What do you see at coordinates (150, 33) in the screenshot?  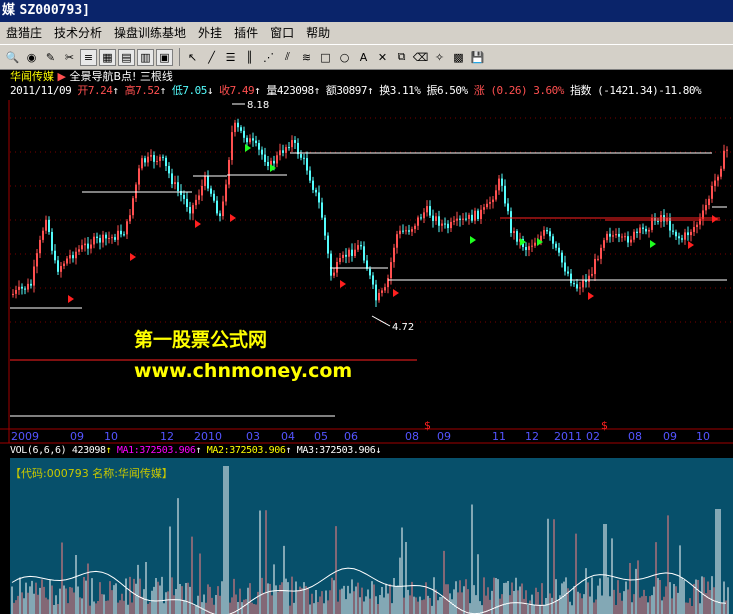 I see `menu-item-training: 操盘训练基地` at bounding box center [150, 33].